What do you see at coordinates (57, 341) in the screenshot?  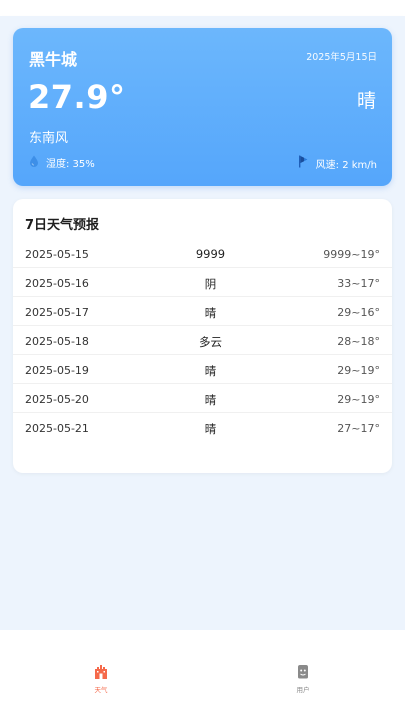 I see `forecast-date: 2025-05-18` at bounding box center [57, 341].